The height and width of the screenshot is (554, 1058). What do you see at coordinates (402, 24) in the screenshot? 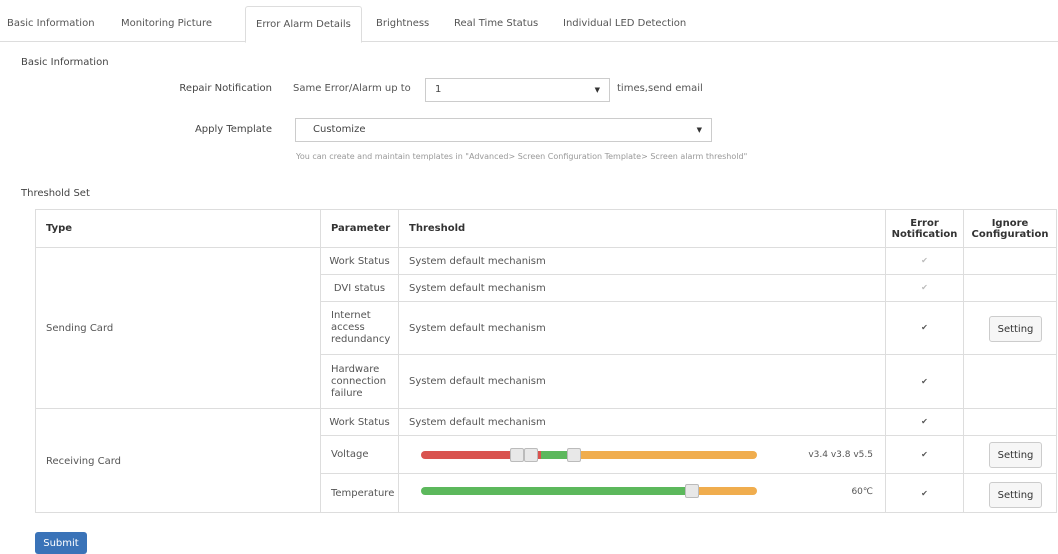
I see `tab-brightness: Brightness` at bounding box center [402, 24].